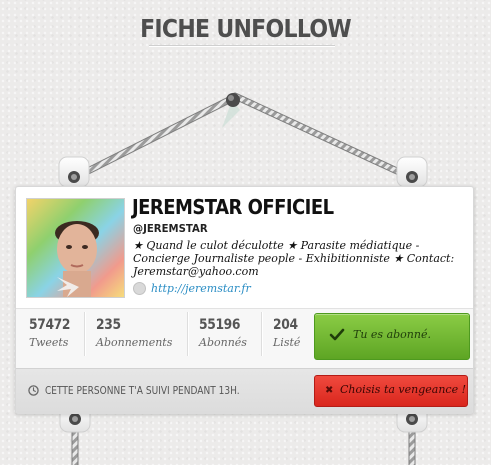  I want to click on stat-abonnes: 55196 Abonnés, so click(223, 338).